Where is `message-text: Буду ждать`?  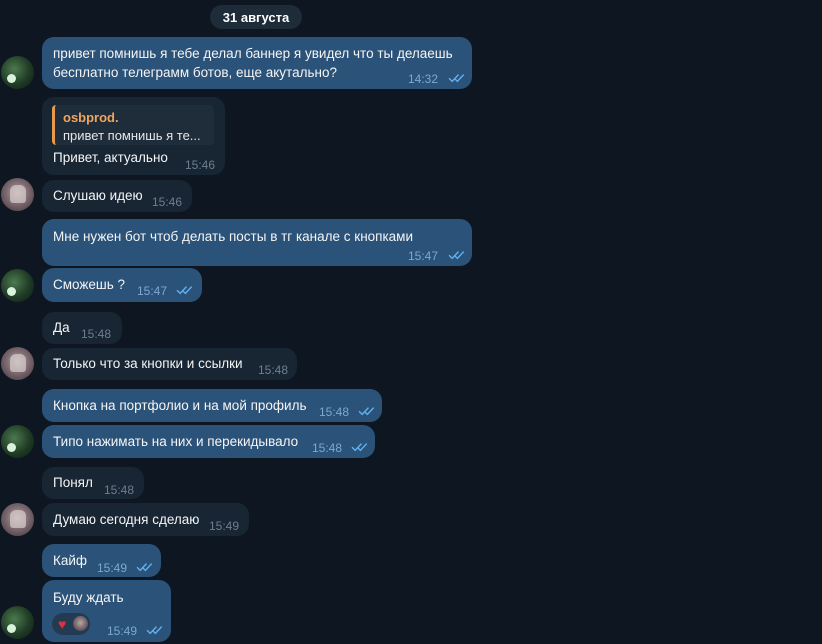
message-text: Буду ждать is located at coordinates (88, 597).